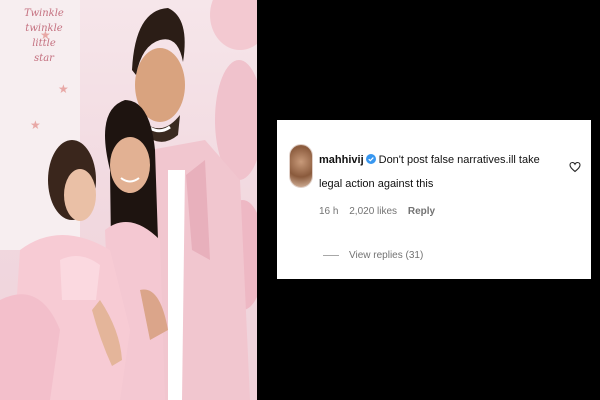 The height and width of the screenshot is (400, 600). What do you see at coordinates (386, 255) in the screenshot?
I see `view-replies-label: View replies (31)` at bounding box center [386, 255].